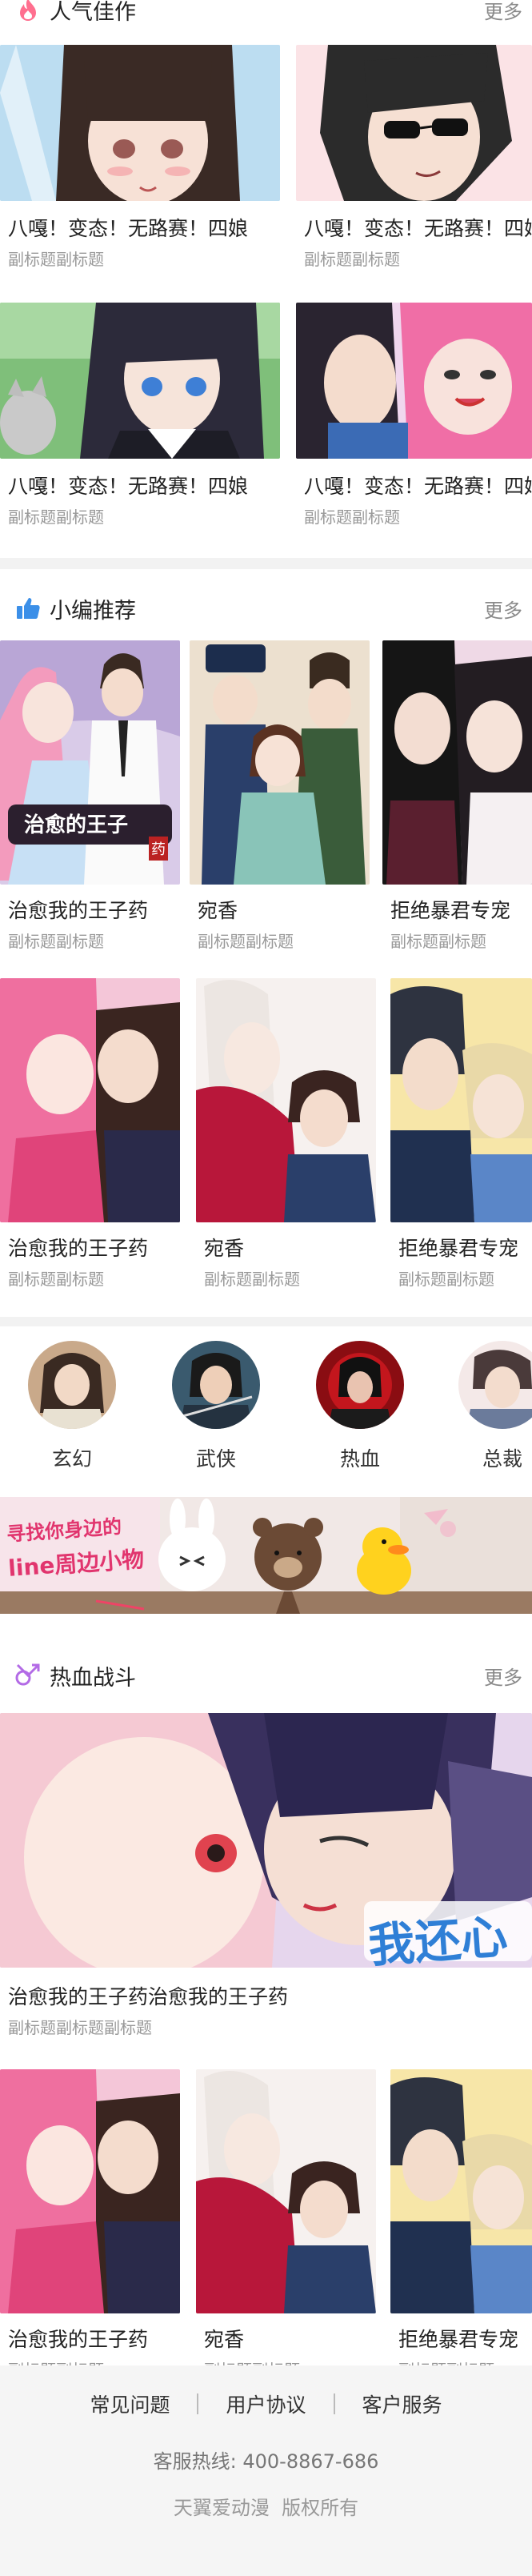  What do you see at coordinates (148, 1996) in the screenshot?
I see `feature-title: 治愈我的王子药治愈我的王子药` at bounding box center [148, 1996].